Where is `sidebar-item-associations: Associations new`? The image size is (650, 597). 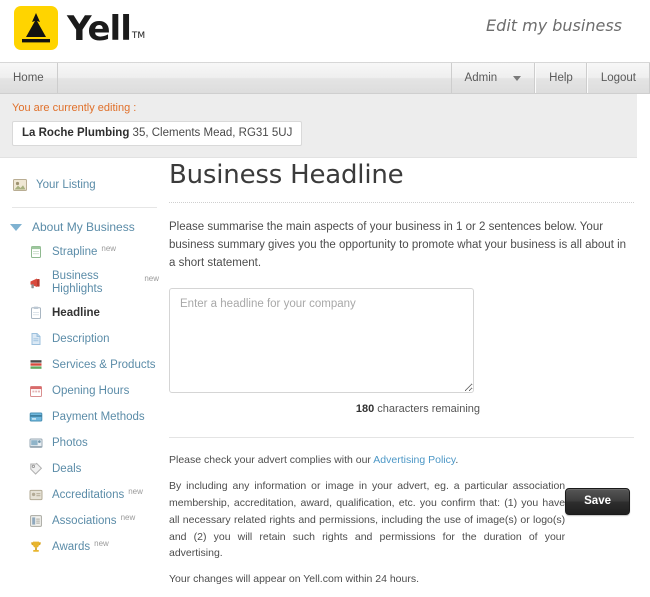 sidebar-item-associations: Associations new is located at coordinates (82, 521).